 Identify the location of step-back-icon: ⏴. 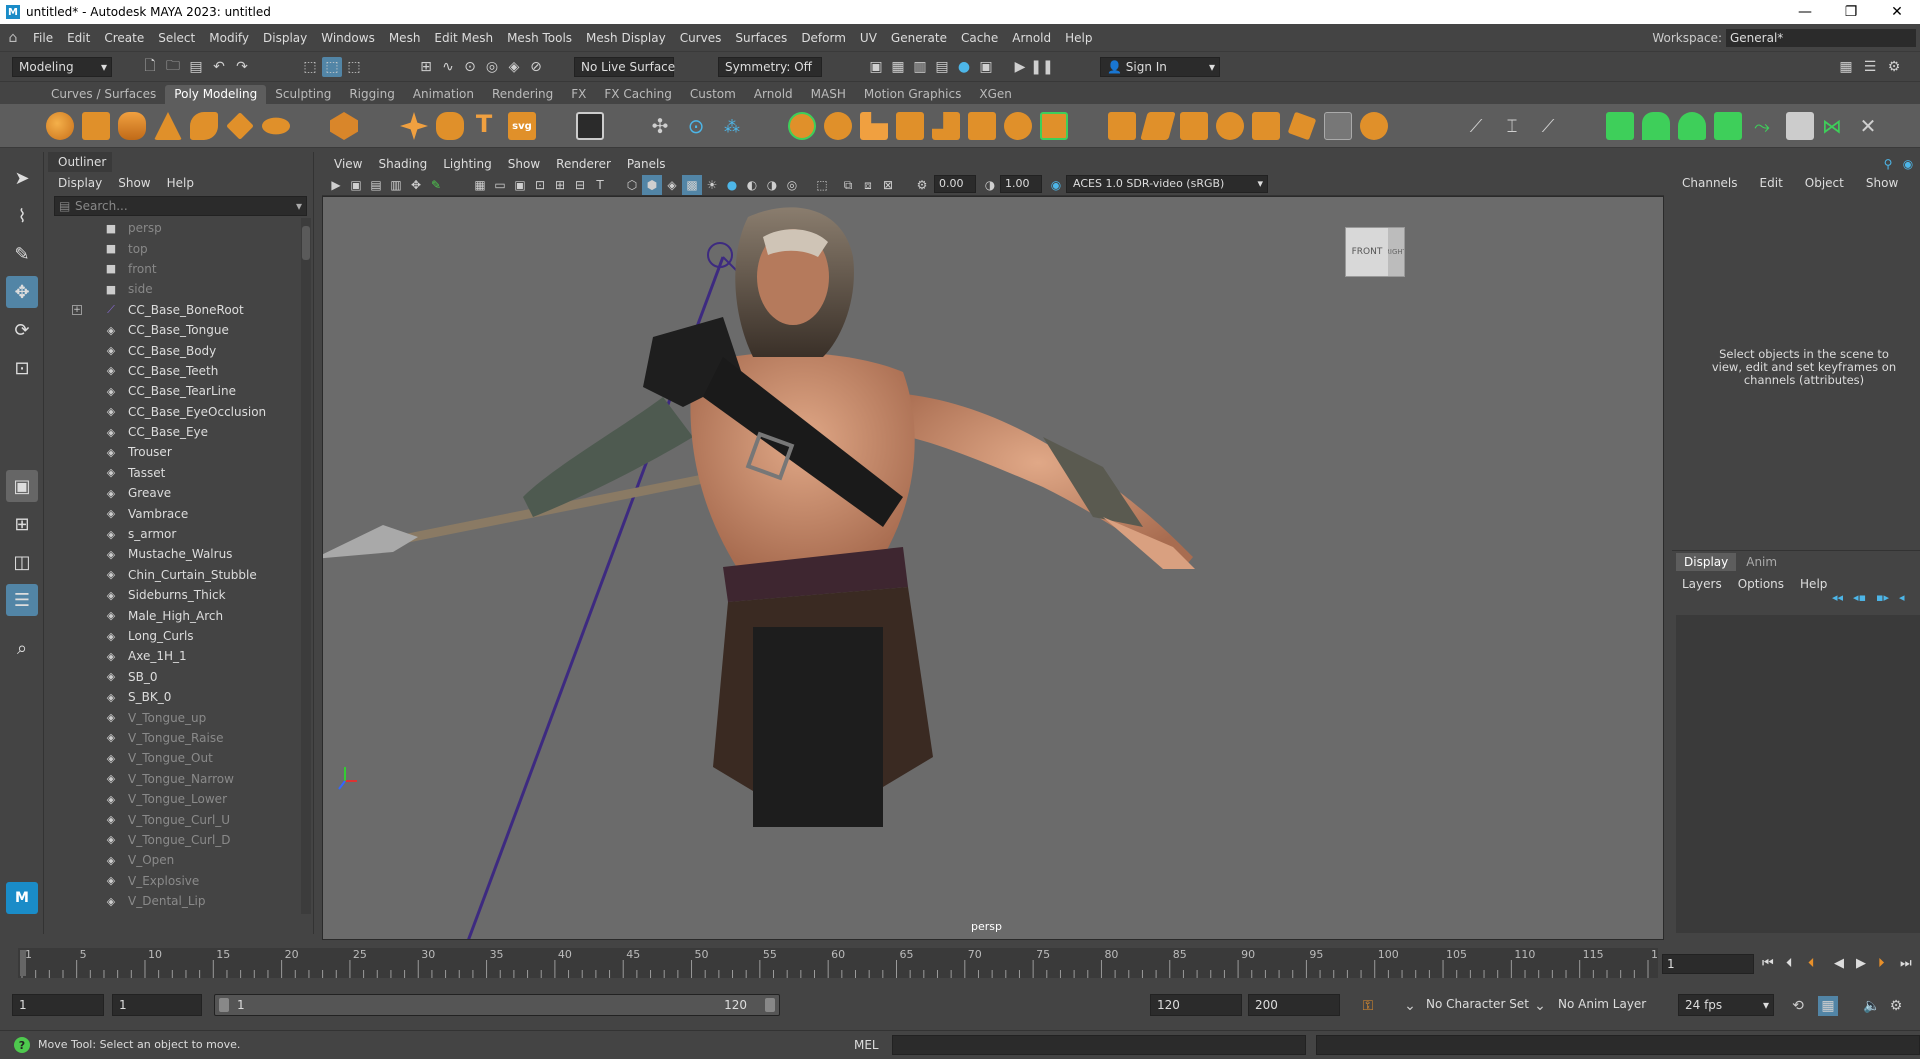
(1789, 963).